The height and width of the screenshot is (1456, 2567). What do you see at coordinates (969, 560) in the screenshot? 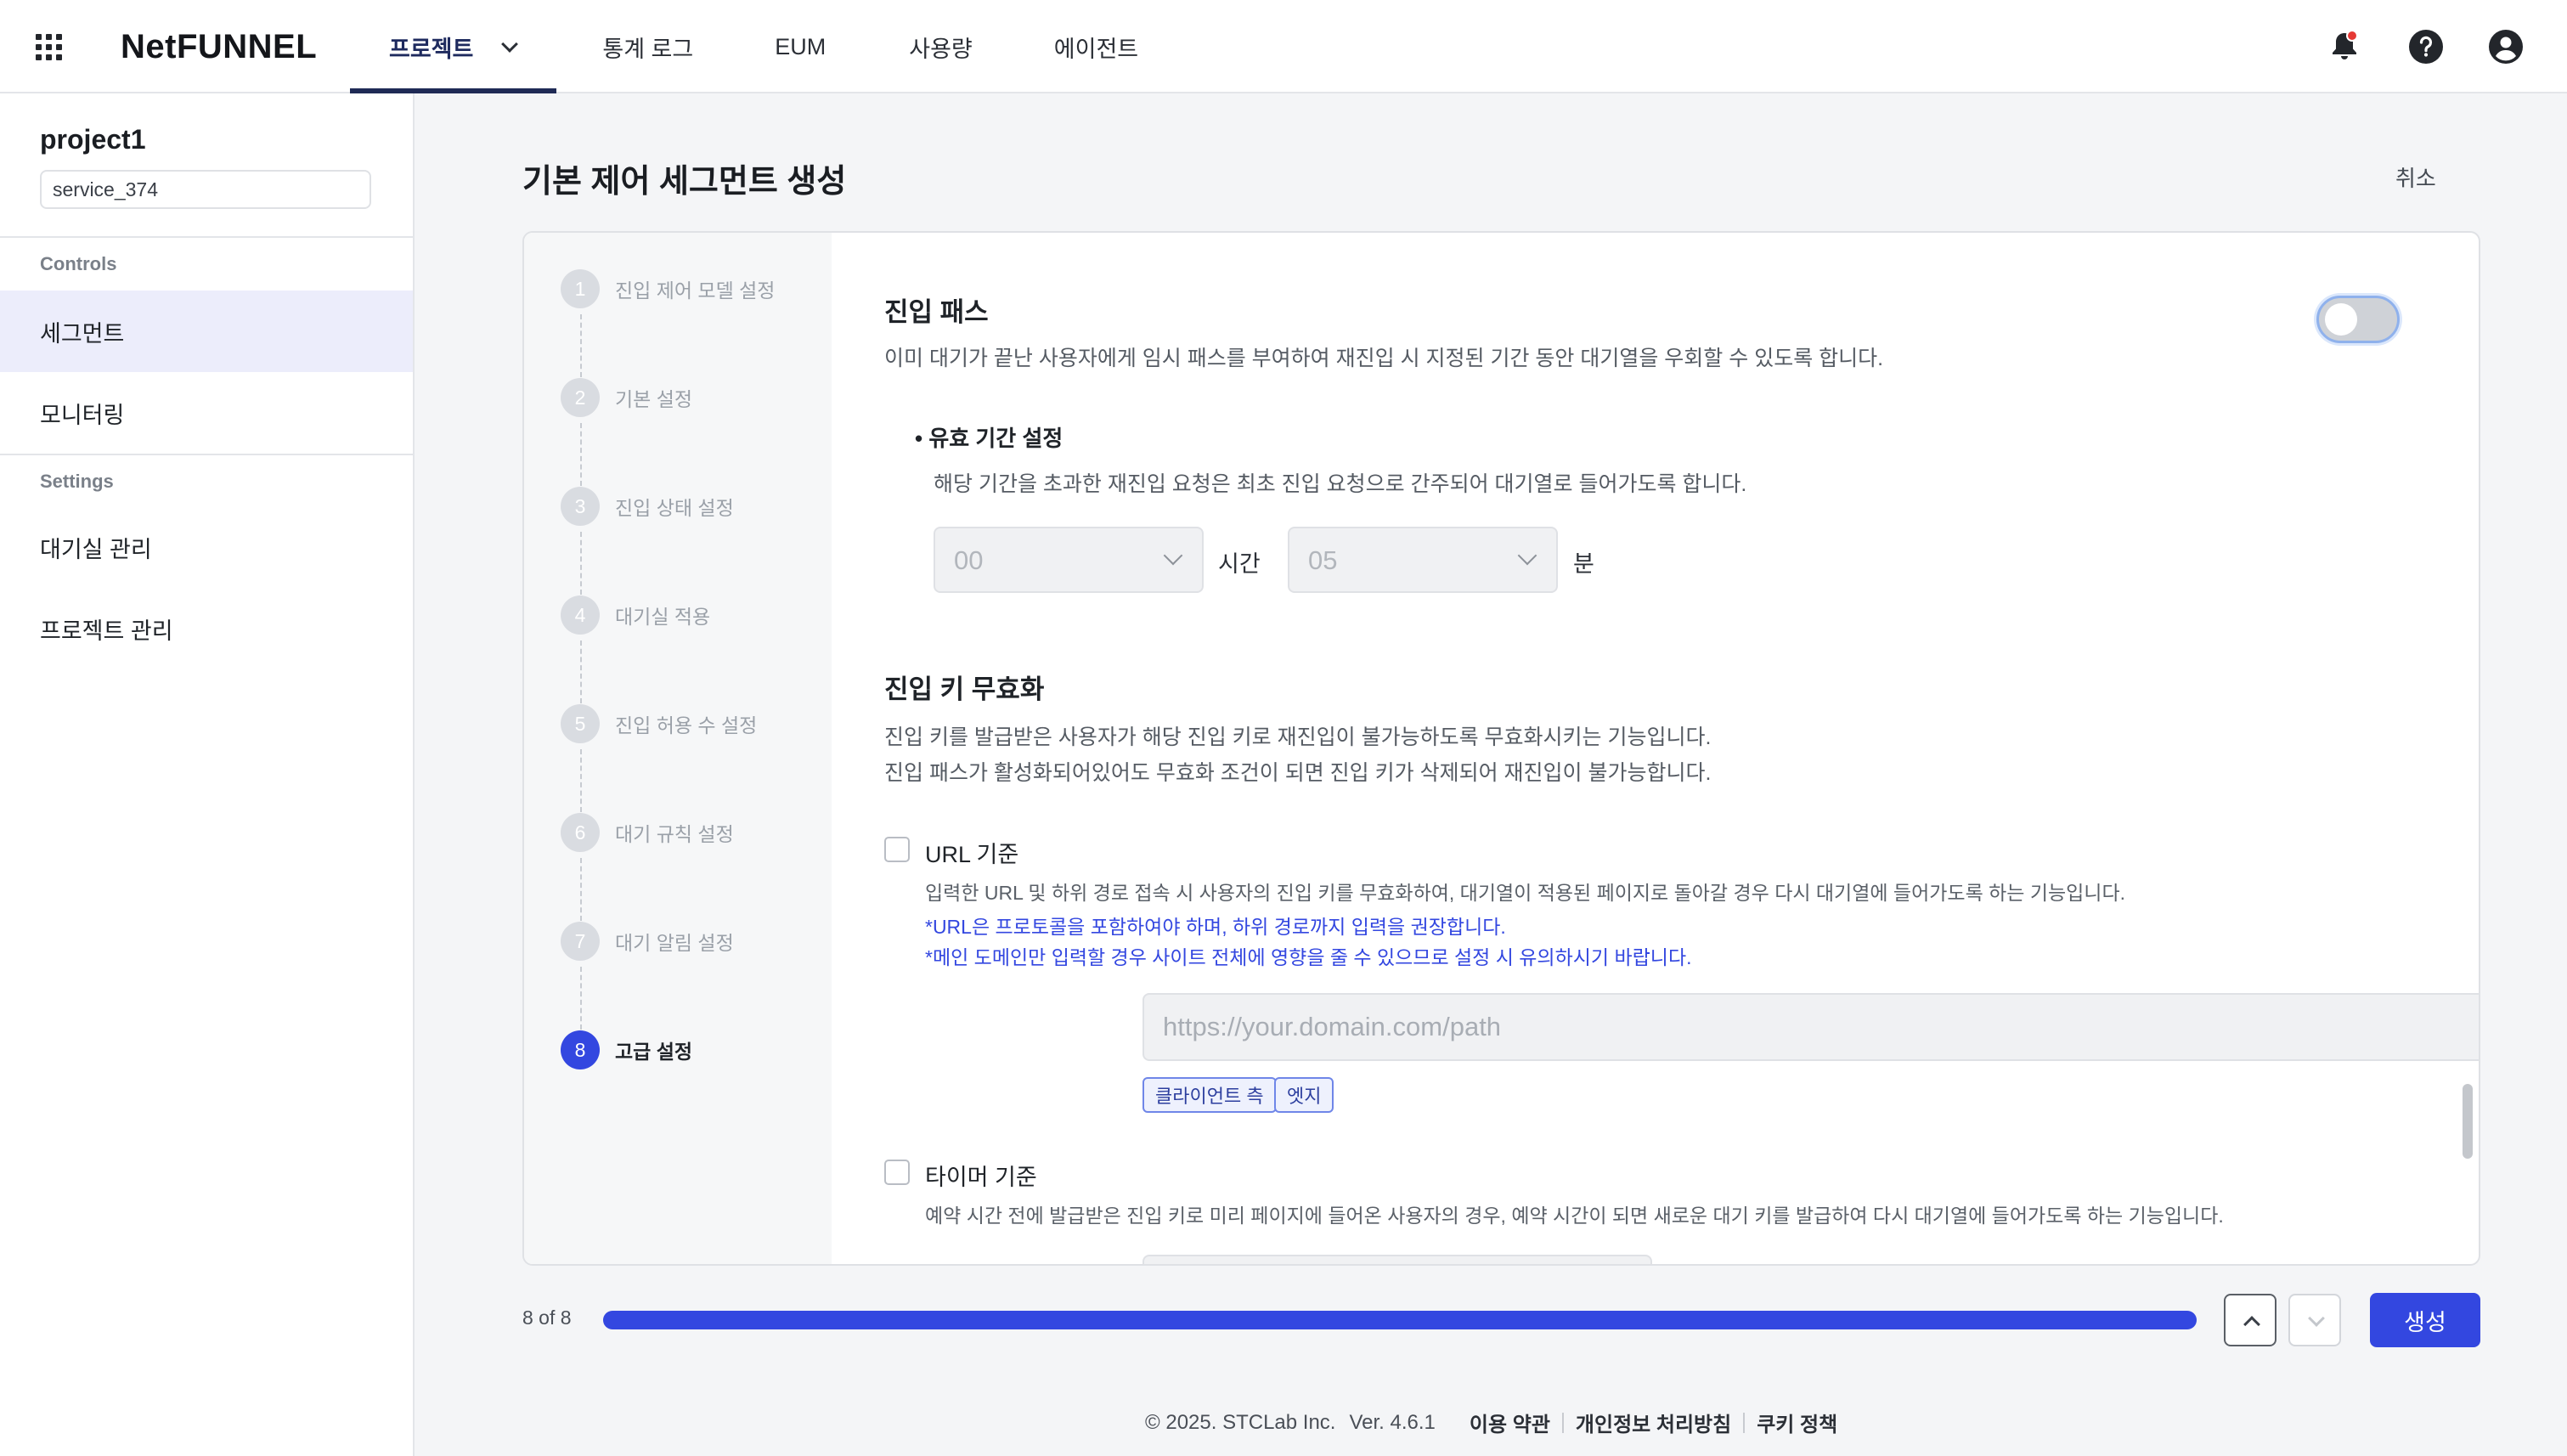
I see `hours-select-value: 00` at bounding box center [969, 560].